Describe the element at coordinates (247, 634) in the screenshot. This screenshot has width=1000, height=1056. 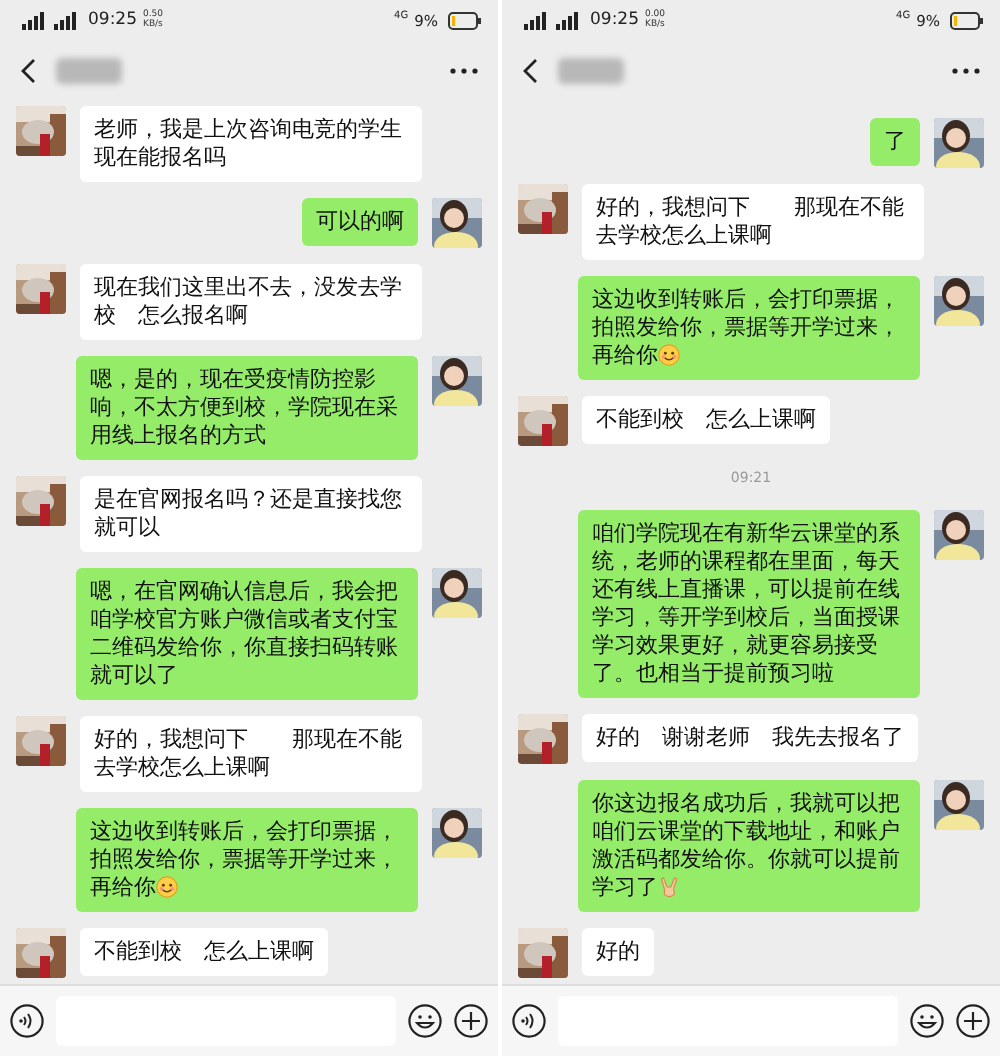
I see `message-bubble: 嗯，在官网确认信息后，我会把咱学校官方账户微信或者支付宝二维码发给你，你直接扫码转账就可以了` at that location.